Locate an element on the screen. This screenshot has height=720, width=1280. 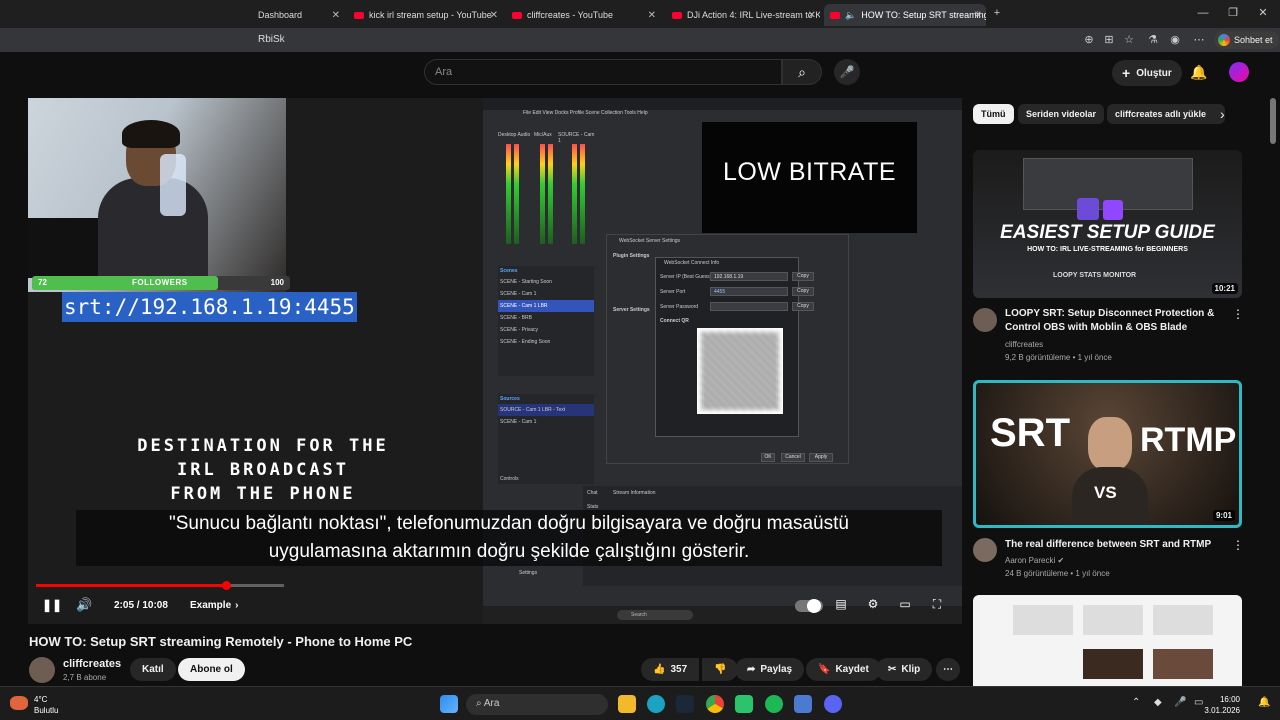
restore-icon: ❐ is located at coordinates (1233, 13).